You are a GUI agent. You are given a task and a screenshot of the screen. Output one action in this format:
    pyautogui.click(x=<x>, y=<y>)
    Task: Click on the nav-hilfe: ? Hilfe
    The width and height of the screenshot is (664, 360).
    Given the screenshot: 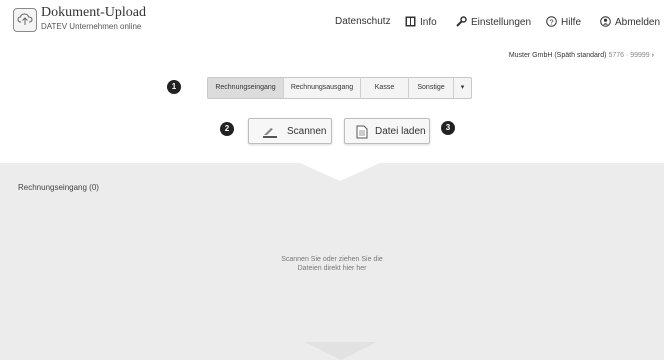 What is the action you would take?
    pyautogui.click(x=563, y=23)
    